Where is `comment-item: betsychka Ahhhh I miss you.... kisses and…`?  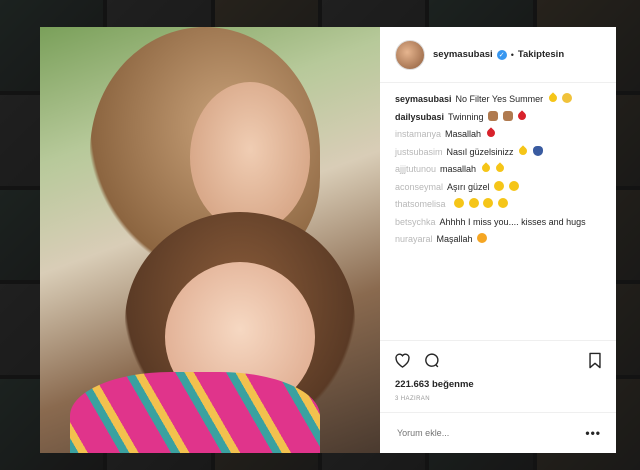 comment-item: betsychka Ahhhh I miss you.... kisses and… is located at coordinates (498, 223).